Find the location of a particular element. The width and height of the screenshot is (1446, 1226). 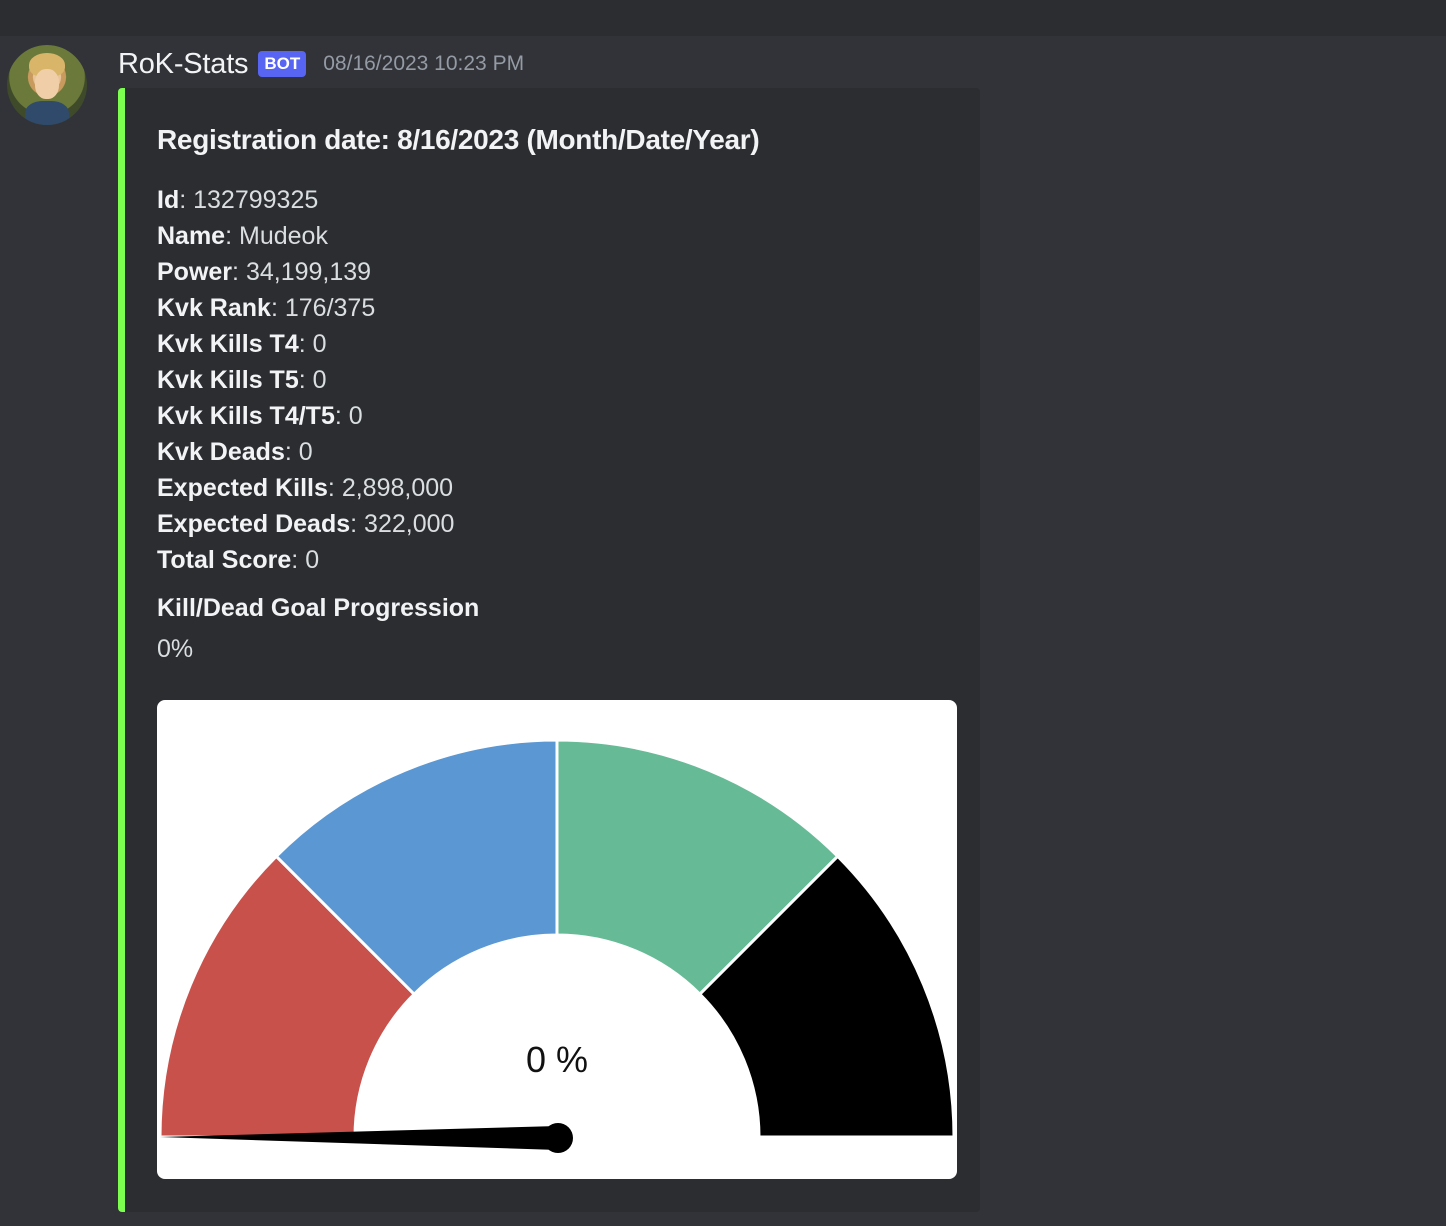

avatar-collar is located at coordinates (47, 113).